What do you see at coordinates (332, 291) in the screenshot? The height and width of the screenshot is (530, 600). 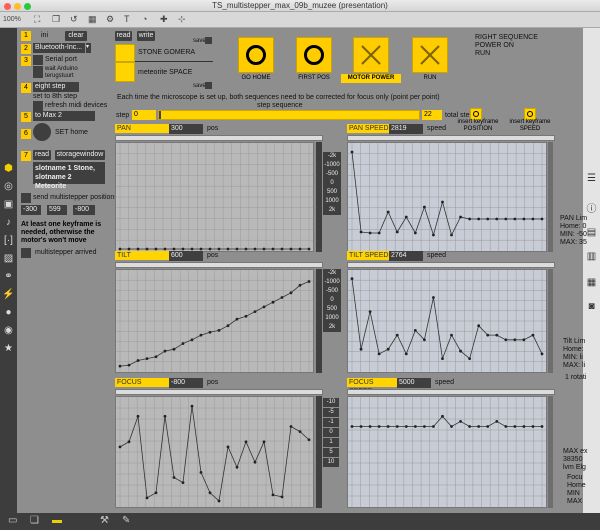 I see `tilt-scale-item: -500` at bounding box center [332, 291].